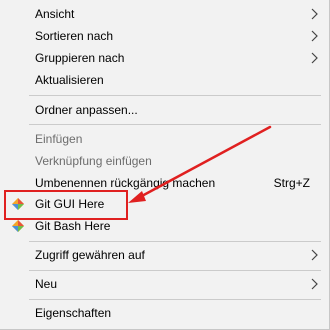 The height and width of the screenshot is (330, 330). I want to click on menu-item-zugriff-gewaehren: Zugriff gewähren auf, so click(164, 255).